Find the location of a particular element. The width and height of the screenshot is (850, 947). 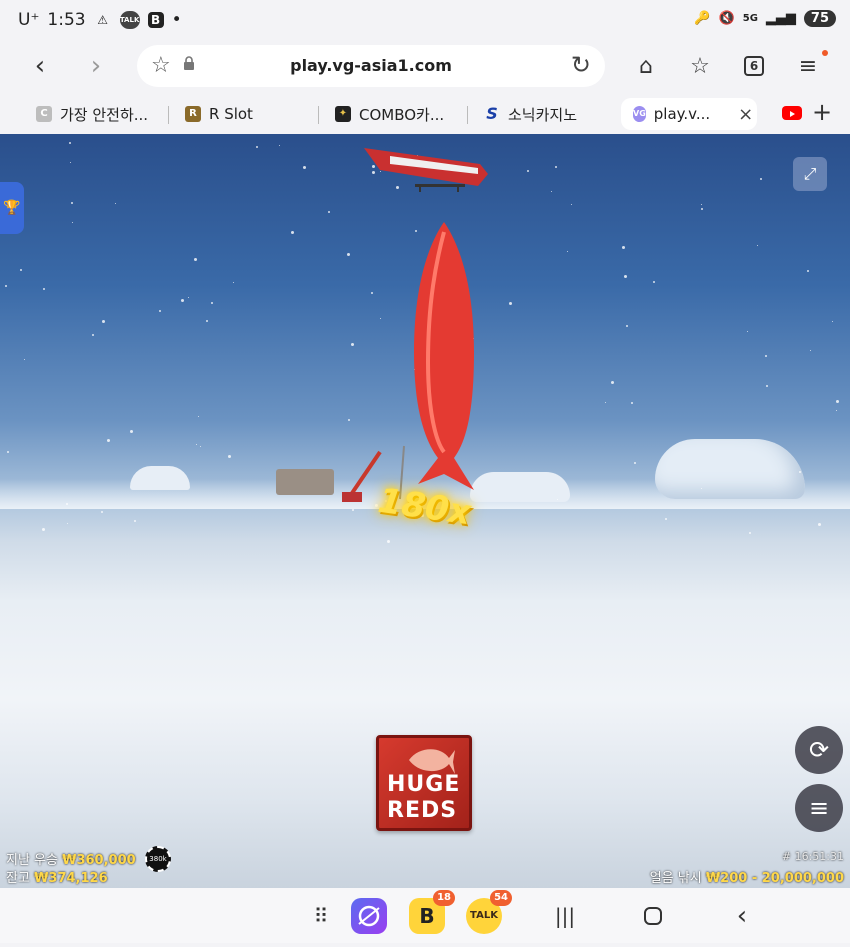

youtube-tab-icon is located at coordinates (792, 113).